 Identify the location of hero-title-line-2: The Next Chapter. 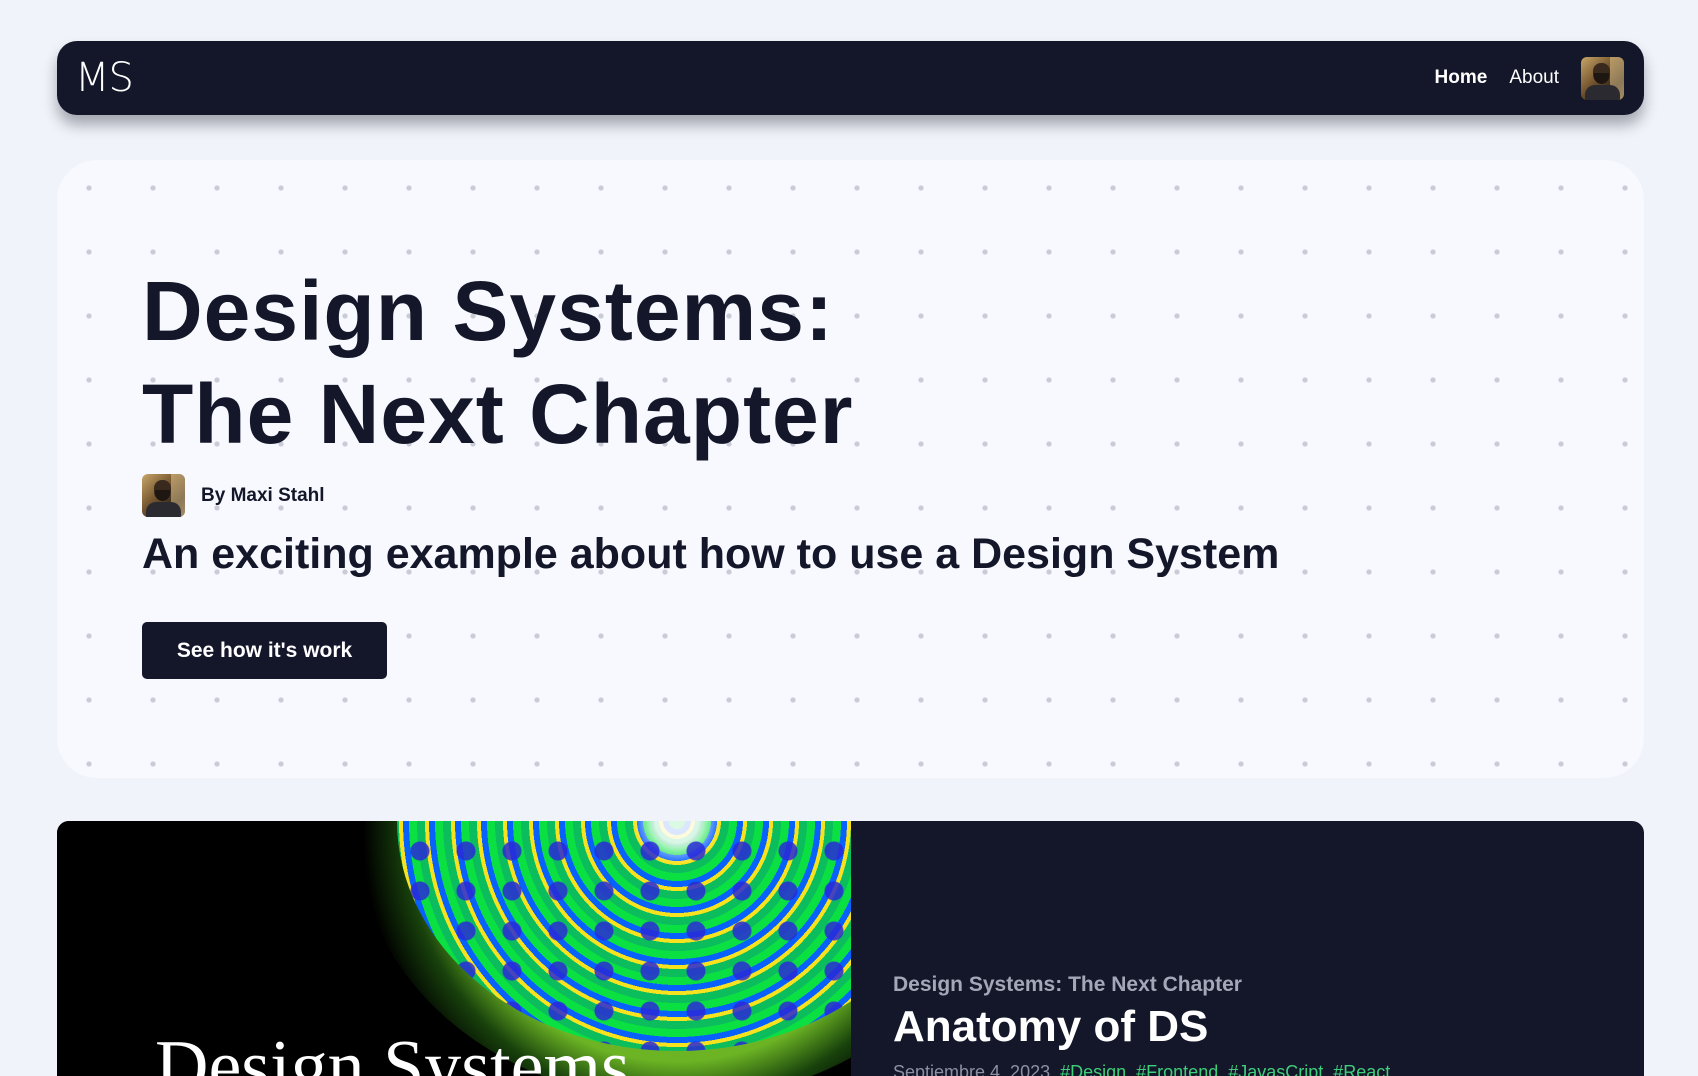
(498, 414).